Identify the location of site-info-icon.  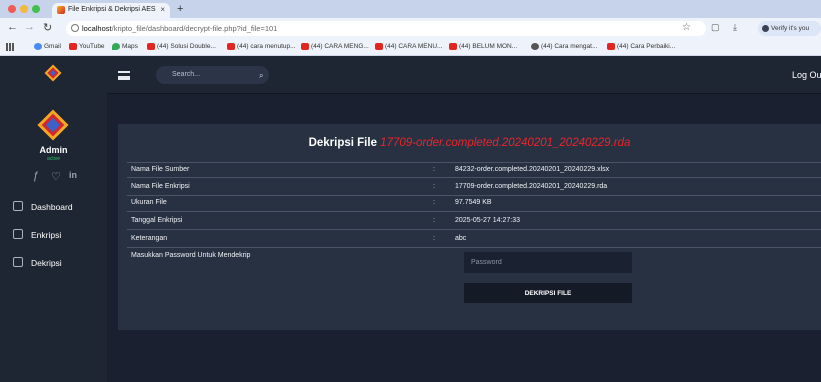
(75, 28).